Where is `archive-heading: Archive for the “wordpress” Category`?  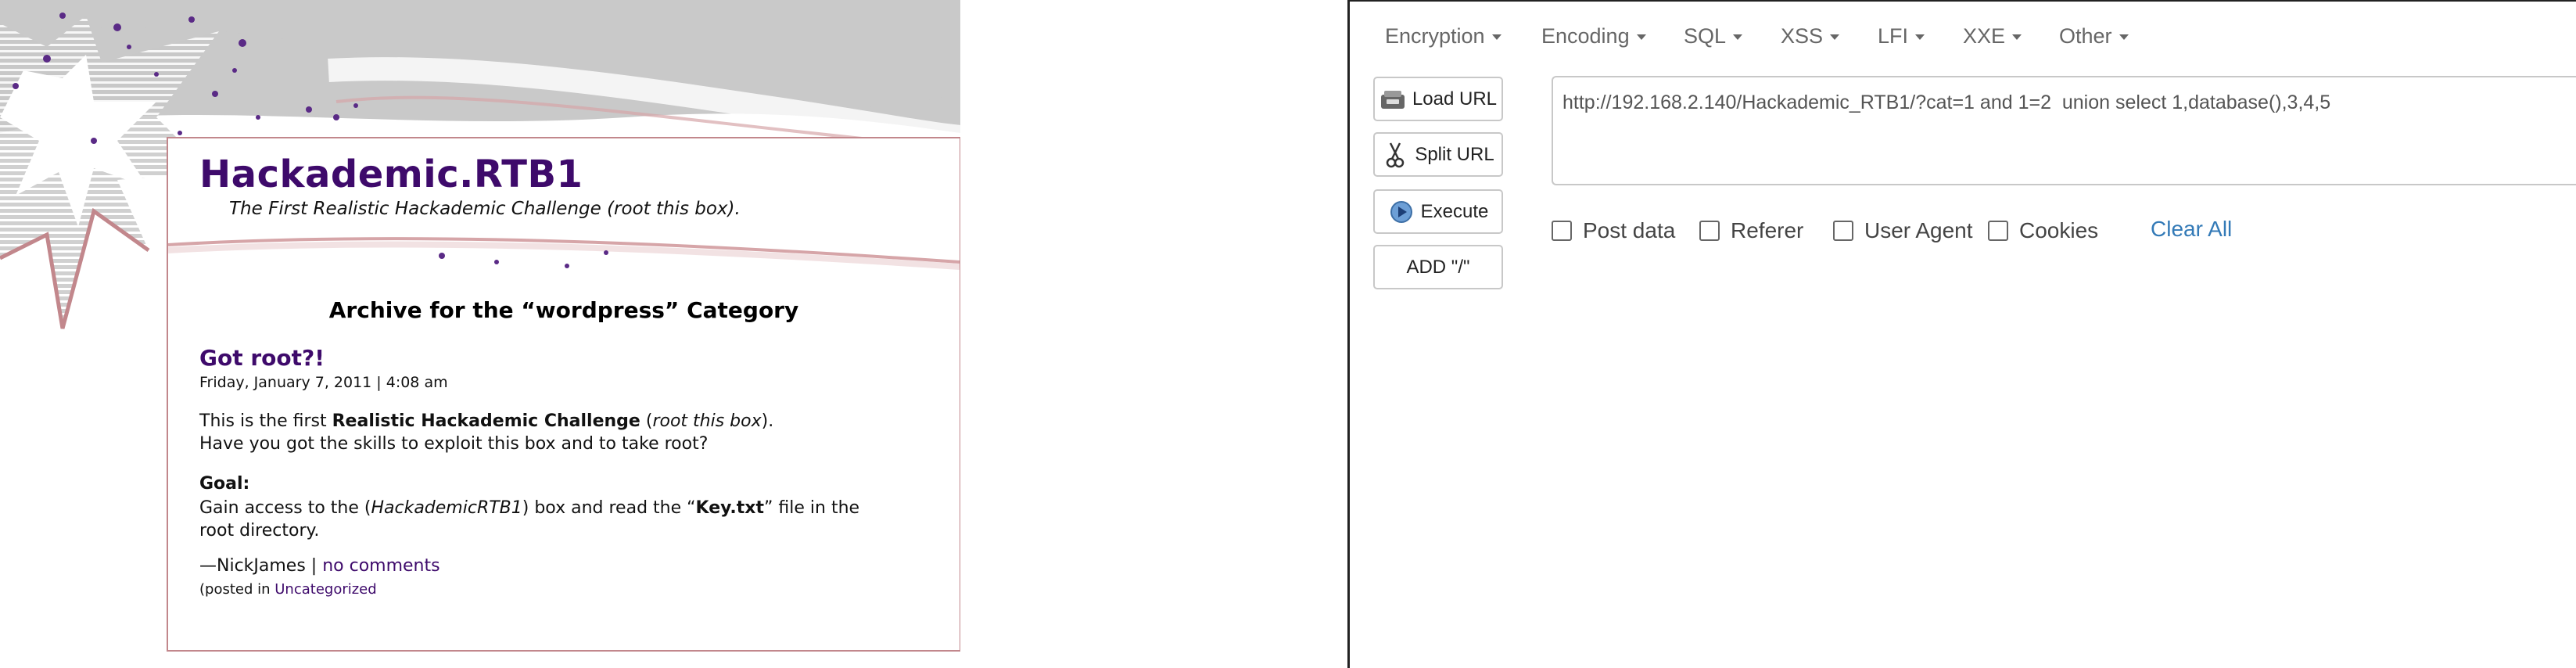 archive-heading: Archive for the “wordpress” Category is located at coordinates (563, 310).